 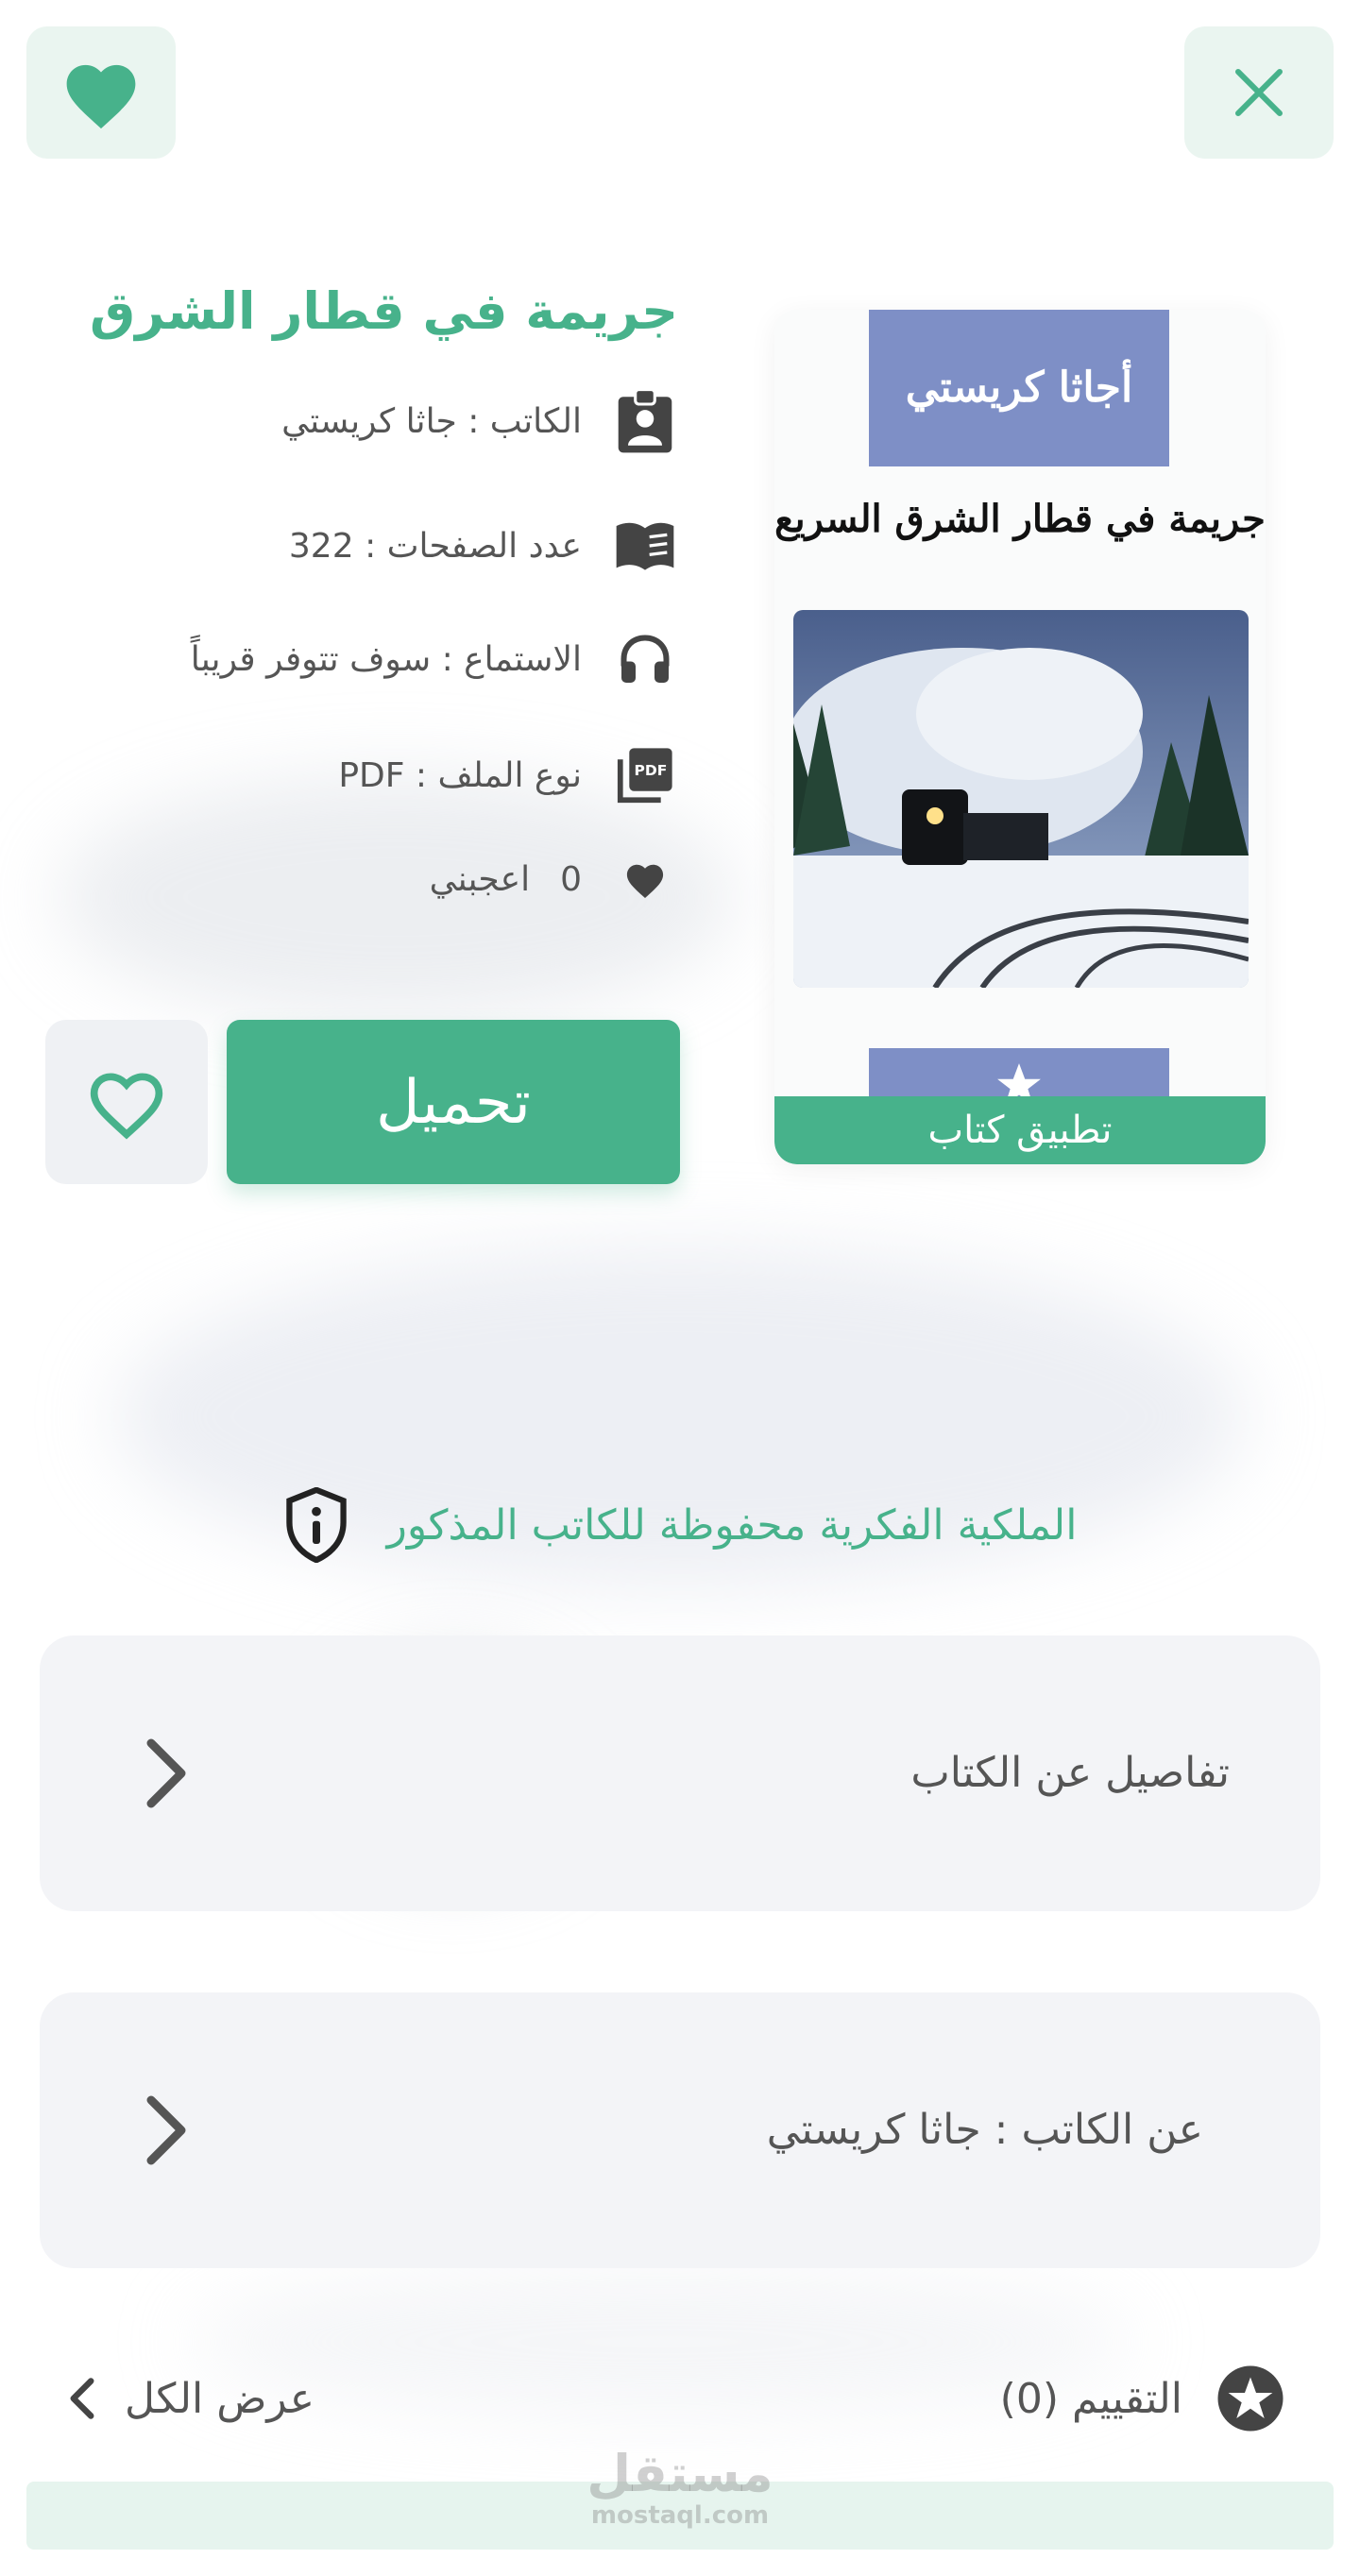 What do you see at coordinates (219, 2398) in the screenshot?
I see `view-all-label: عرض الكل` at bounding box center [219, 2398].